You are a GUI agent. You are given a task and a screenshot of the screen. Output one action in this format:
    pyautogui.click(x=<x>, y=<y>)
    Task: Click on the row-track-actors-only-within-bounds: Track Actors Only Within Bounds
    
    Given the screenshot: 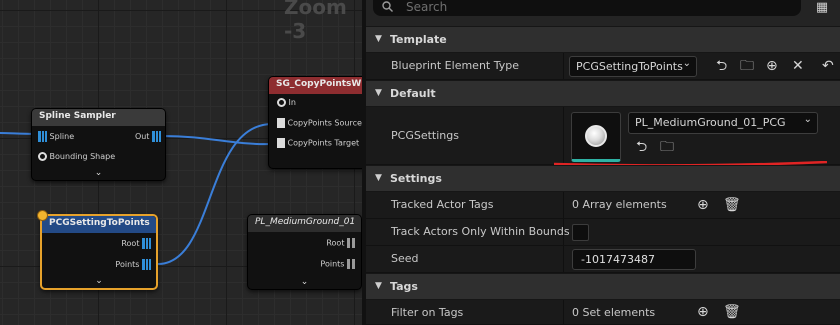 What is the action you would take?
    pyautogui.click(x=603, y=232)
    